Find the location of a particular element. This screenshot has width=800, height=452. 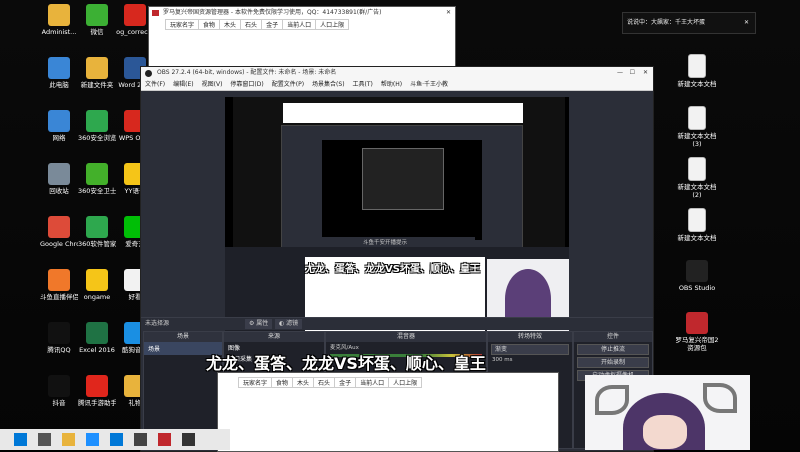

filters-label: 滤镜 is located at coordinates (292, 323).